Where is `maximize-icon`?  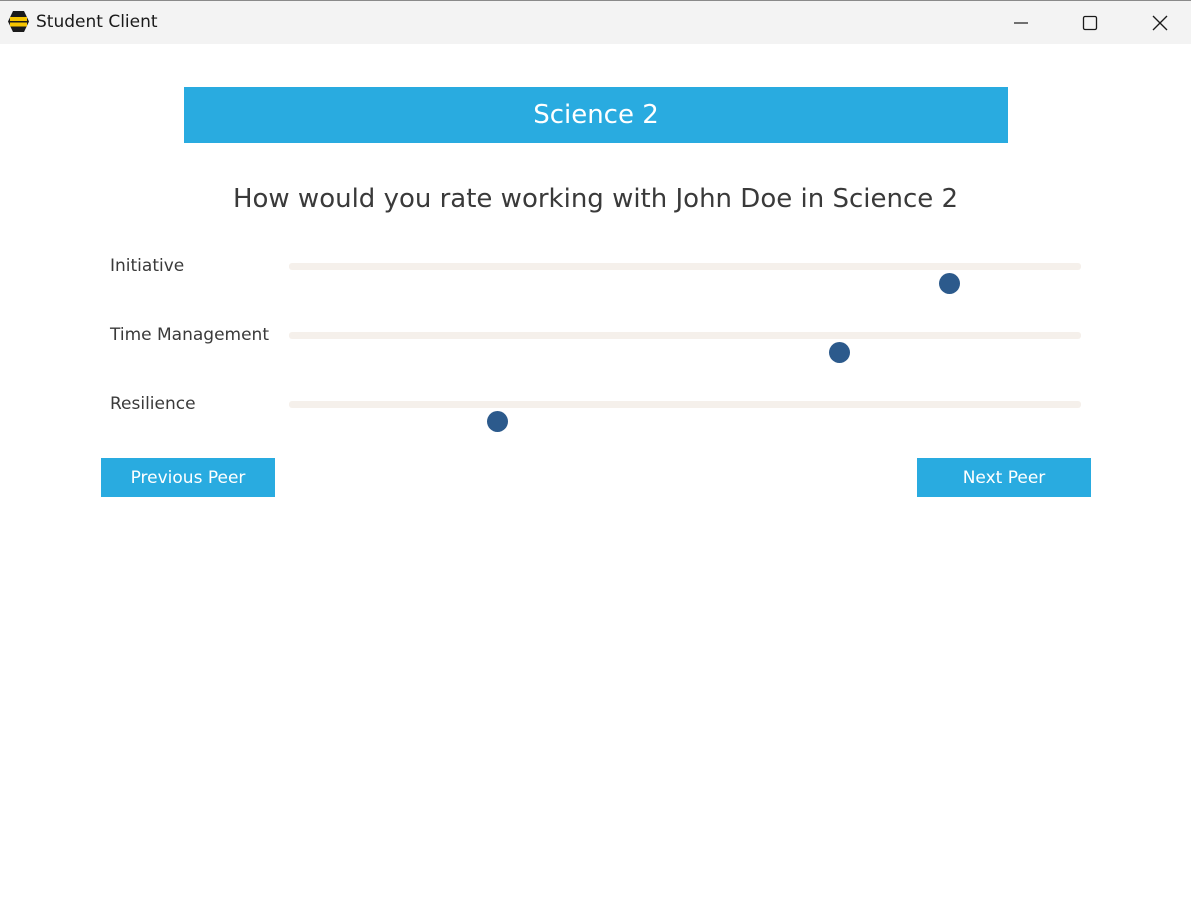
maximize-icon is located at coordinates (1090, 22).